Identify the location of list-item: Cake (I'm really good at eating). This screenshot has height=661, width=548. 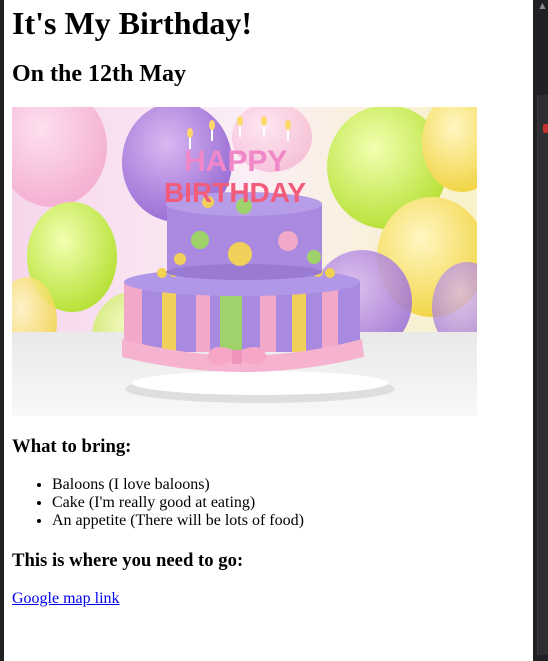
(178, 503).